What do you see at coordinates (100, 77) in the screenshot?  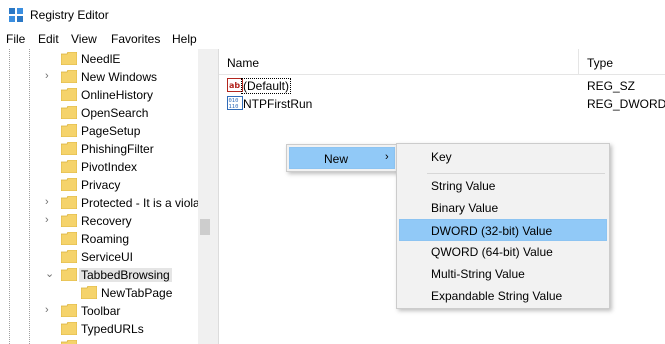 I see `tree-item: › New Windows` at bounding box center [100, 77].